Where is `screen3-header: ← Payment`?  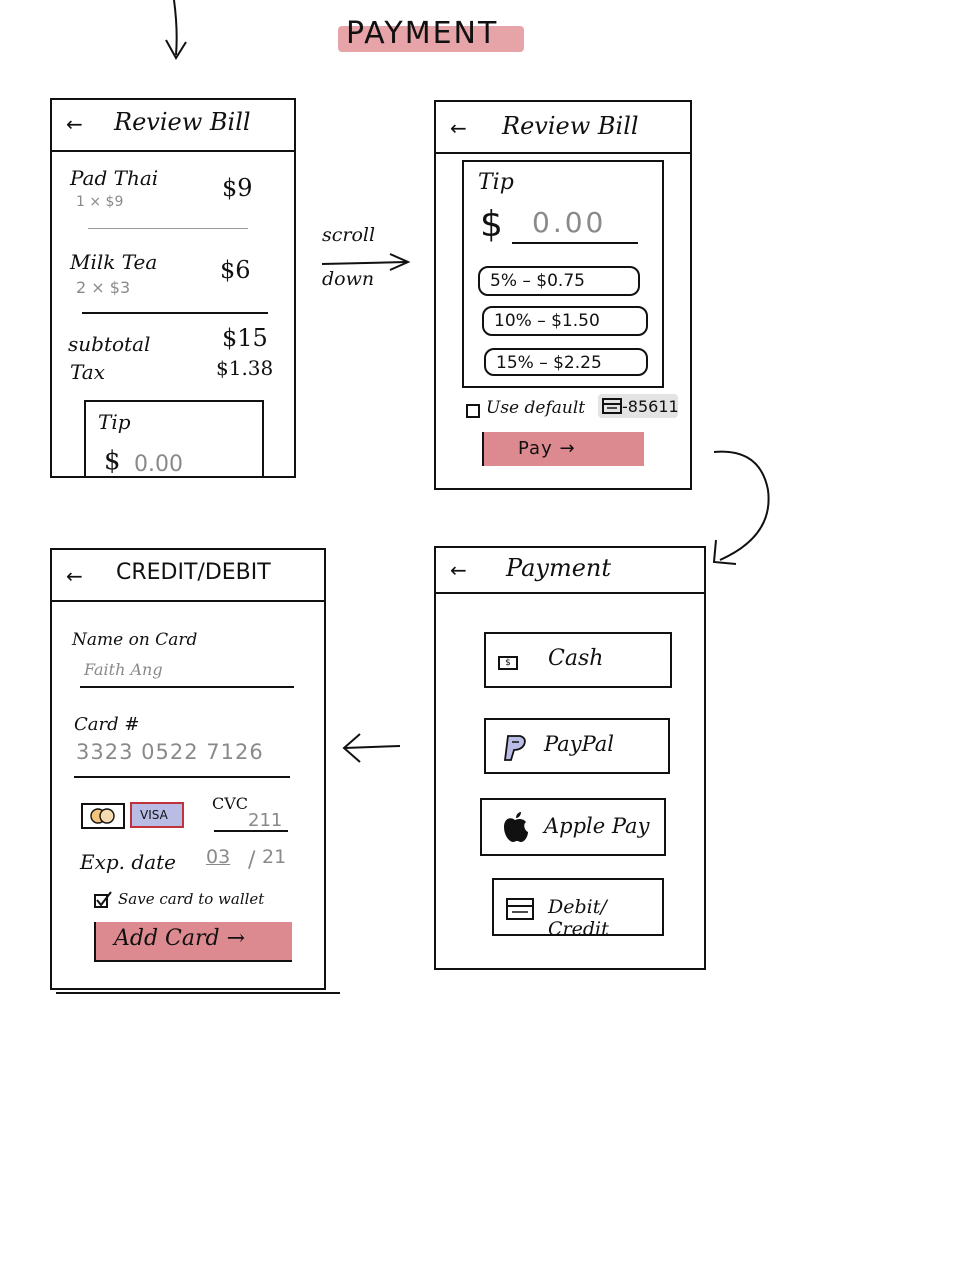
screen3-header: ← Payment is located at coordinates (570, 571).